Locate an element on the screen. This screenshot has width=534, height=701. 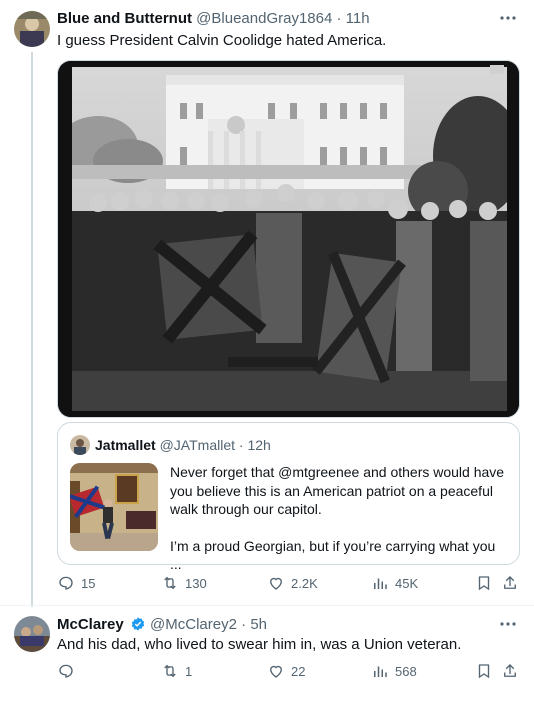
tweet-2-header: McClarey @McClarey2 · 5h is located at coordinates (162, 624).